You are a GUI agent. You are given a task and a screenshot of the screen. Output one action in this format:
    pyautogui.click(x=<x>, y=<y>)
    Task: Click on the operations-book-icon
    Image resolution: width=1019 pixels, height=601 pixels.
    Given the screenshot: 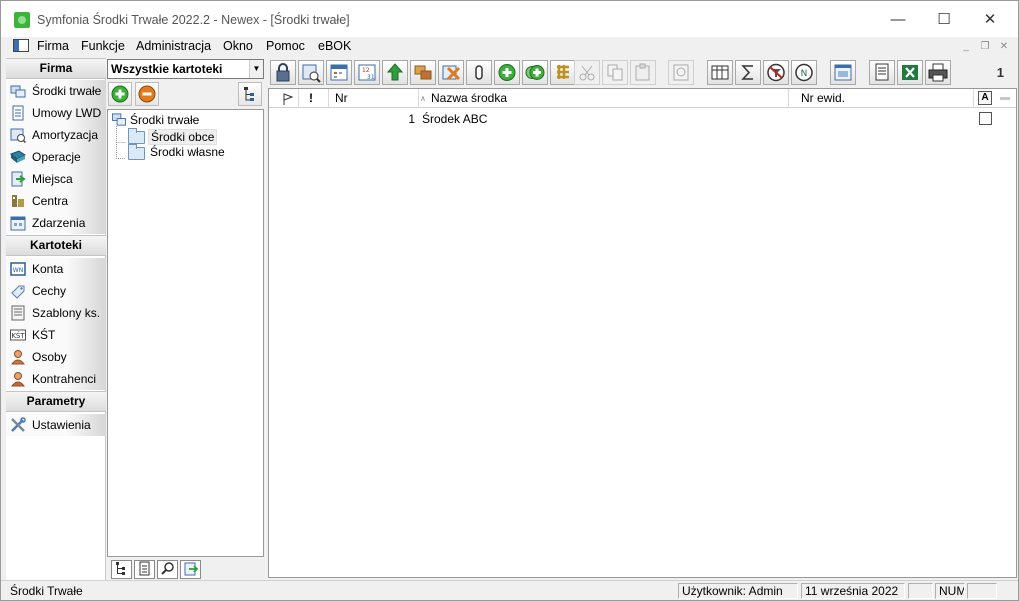 What is the action you would take?
    pyautogui.click(x=18, y=156)
    